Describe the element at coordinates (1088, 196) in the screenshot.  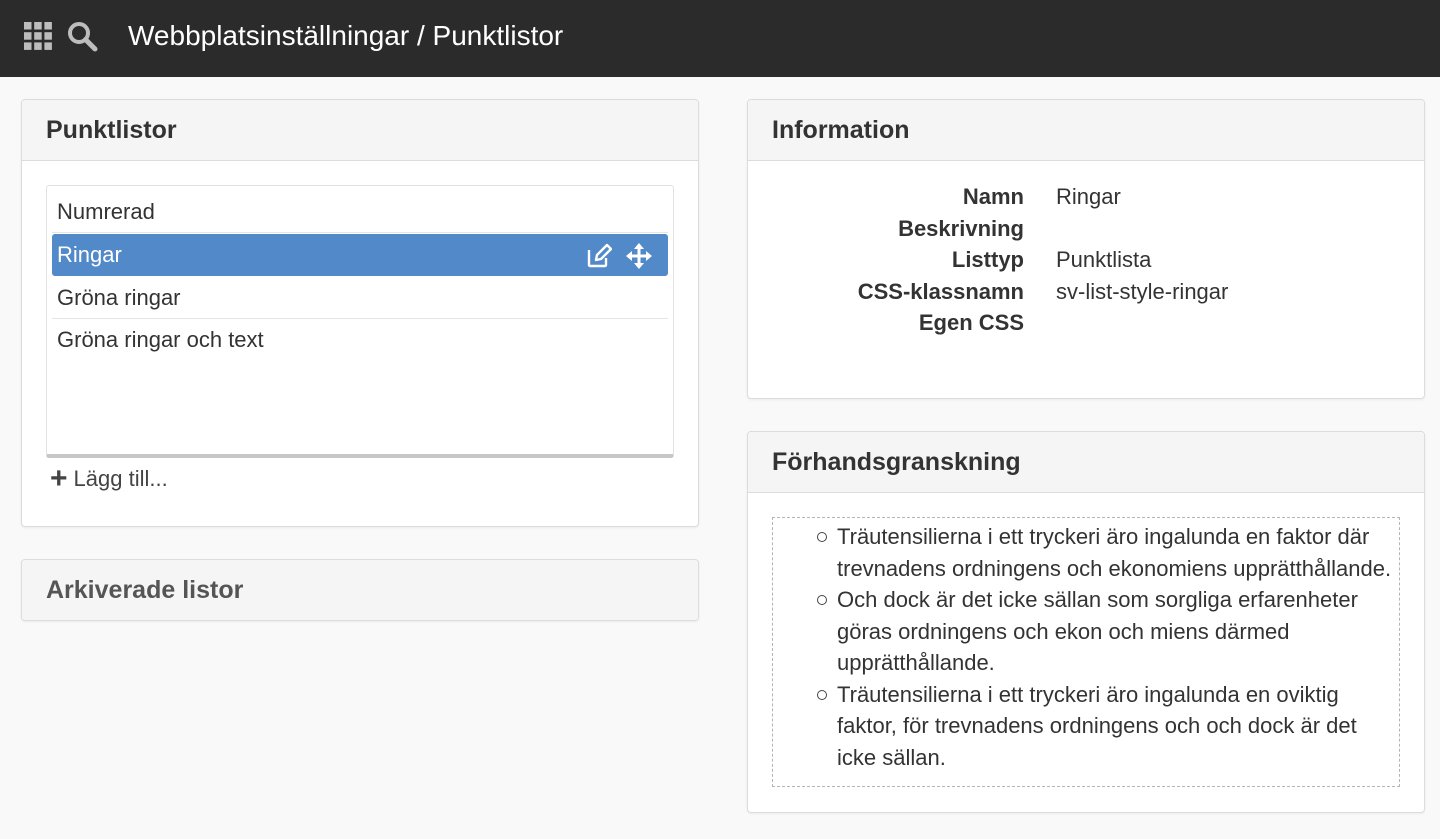
I see `info-value: Ringar` at that location.